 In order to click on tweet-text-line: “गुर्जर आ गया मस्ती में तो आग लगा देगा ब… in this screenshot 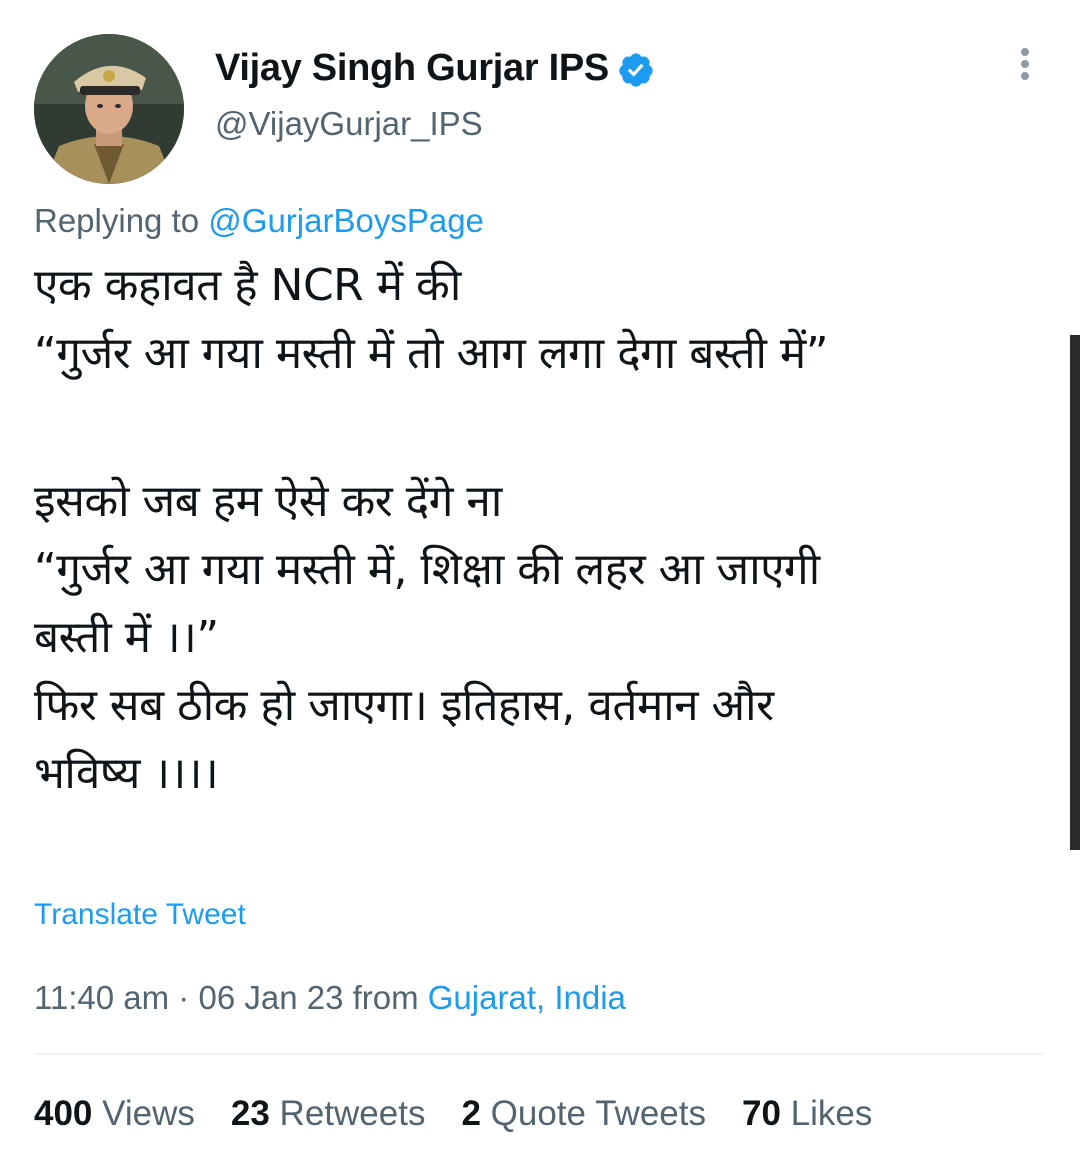, I will do `click(431, 353)`.